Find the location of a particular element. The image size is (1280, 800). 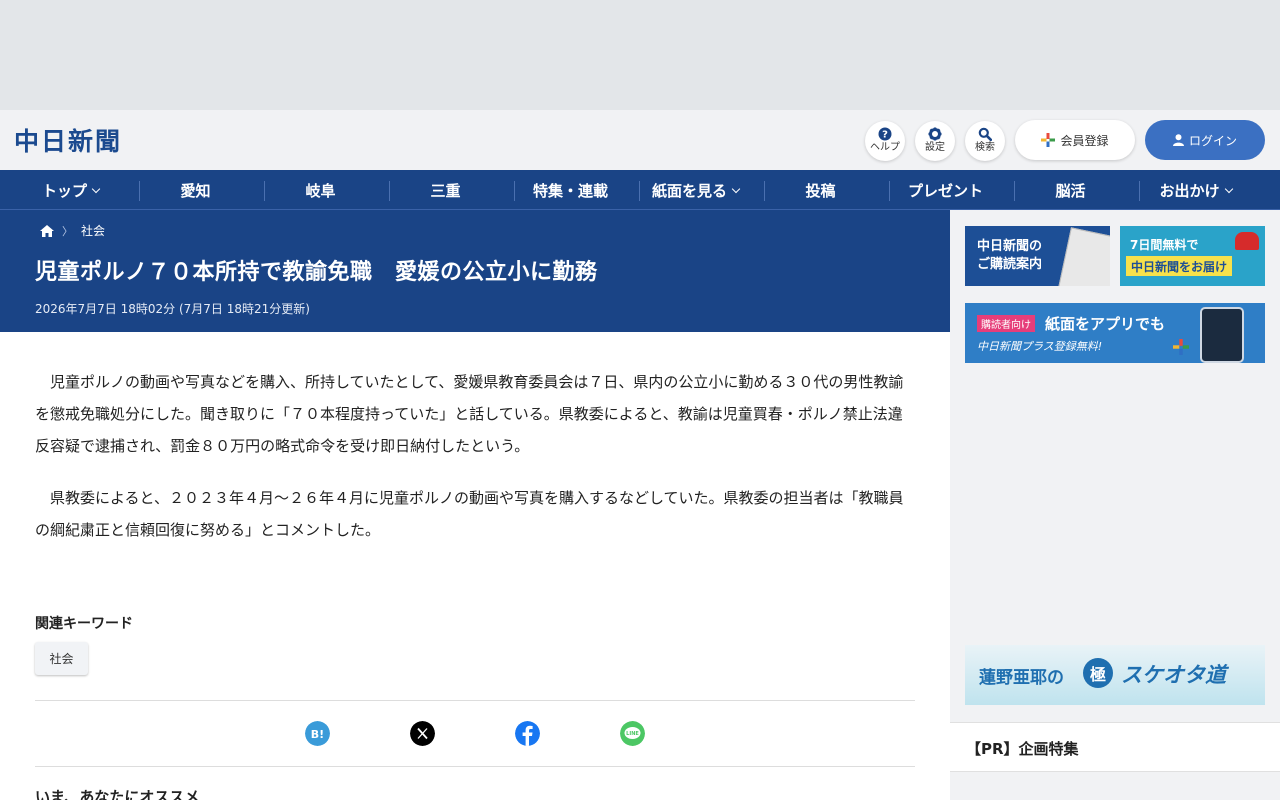

nav-item-aichi: 愛知 is located at coordinates (195, 190).